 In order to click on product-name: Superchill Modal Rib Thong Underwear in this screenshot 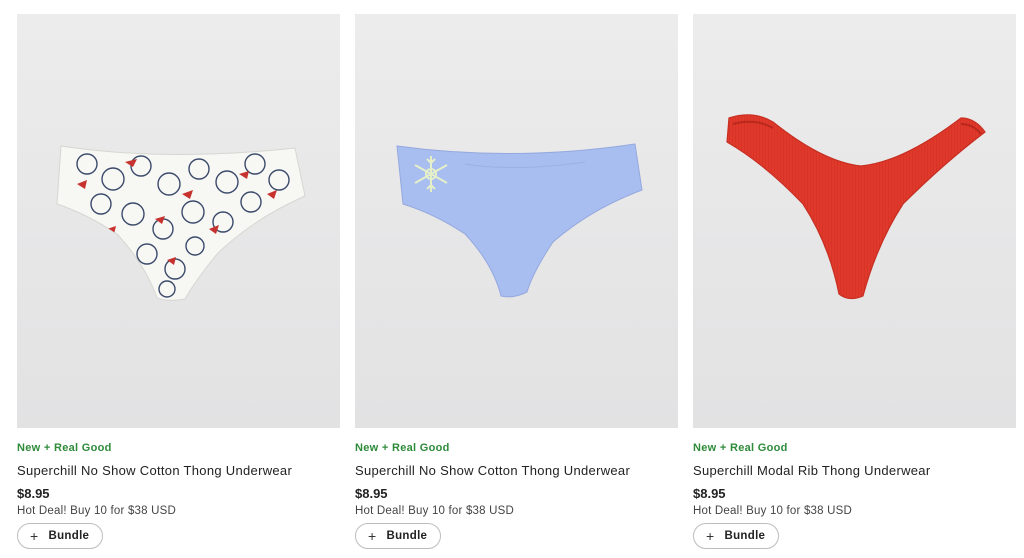, I will do `click(854, 471)`.